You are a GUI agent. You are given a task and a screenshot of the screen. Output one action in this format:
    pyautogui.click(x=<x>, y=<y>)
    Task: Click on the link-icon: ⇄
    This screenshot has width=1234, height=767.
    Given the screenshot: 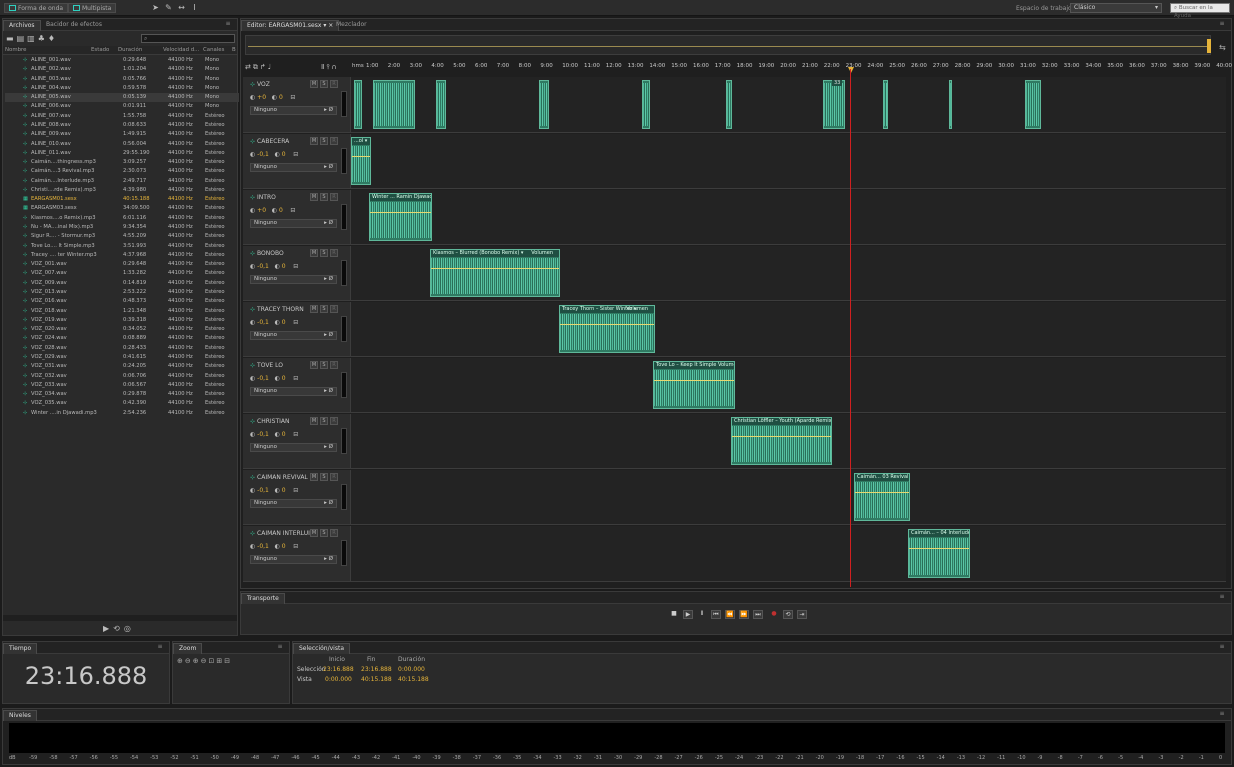 What is the action you would take?
    pyautogui.click(x=249, y=67)
    